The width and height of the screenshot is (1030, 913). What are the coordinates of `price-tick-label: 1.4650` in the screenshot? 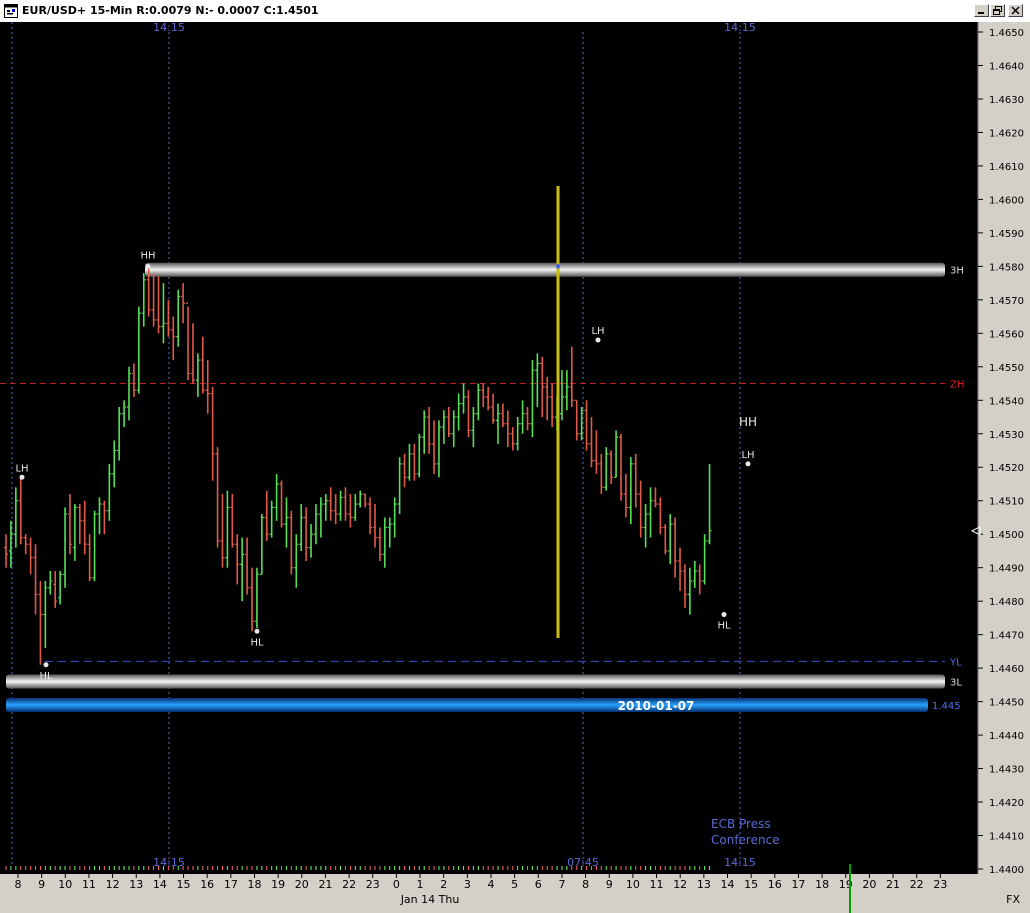 It's located at (1006, 33).